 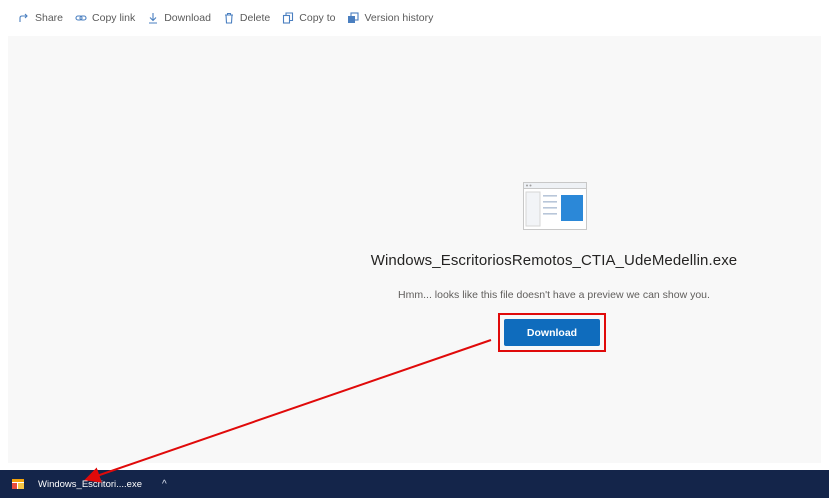 What do you see at coordinates (90, 484) in the screenshot?
I see `downloaded-file-label: Windows_Escritori....exe` at bounding box center [90, 484].